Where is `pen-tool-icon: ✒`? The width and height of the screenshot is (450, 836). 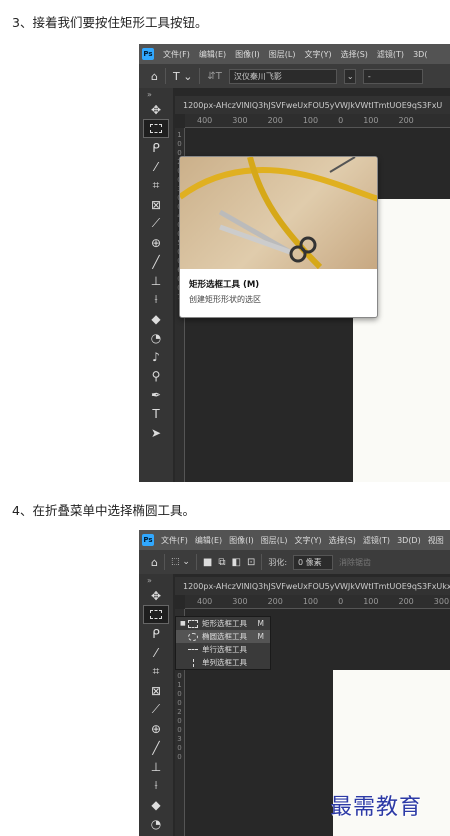 pen-tool-icon: ✒ is located at coordinates (156, 394).